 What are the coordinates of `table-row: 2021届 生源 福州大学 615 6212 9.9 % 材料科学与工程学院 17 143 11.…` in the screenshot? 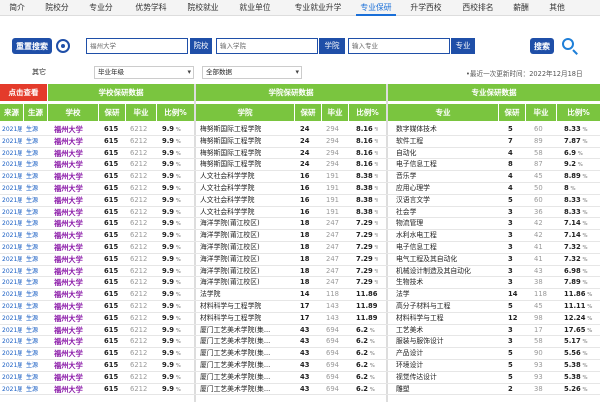 It's located at (300, 307).